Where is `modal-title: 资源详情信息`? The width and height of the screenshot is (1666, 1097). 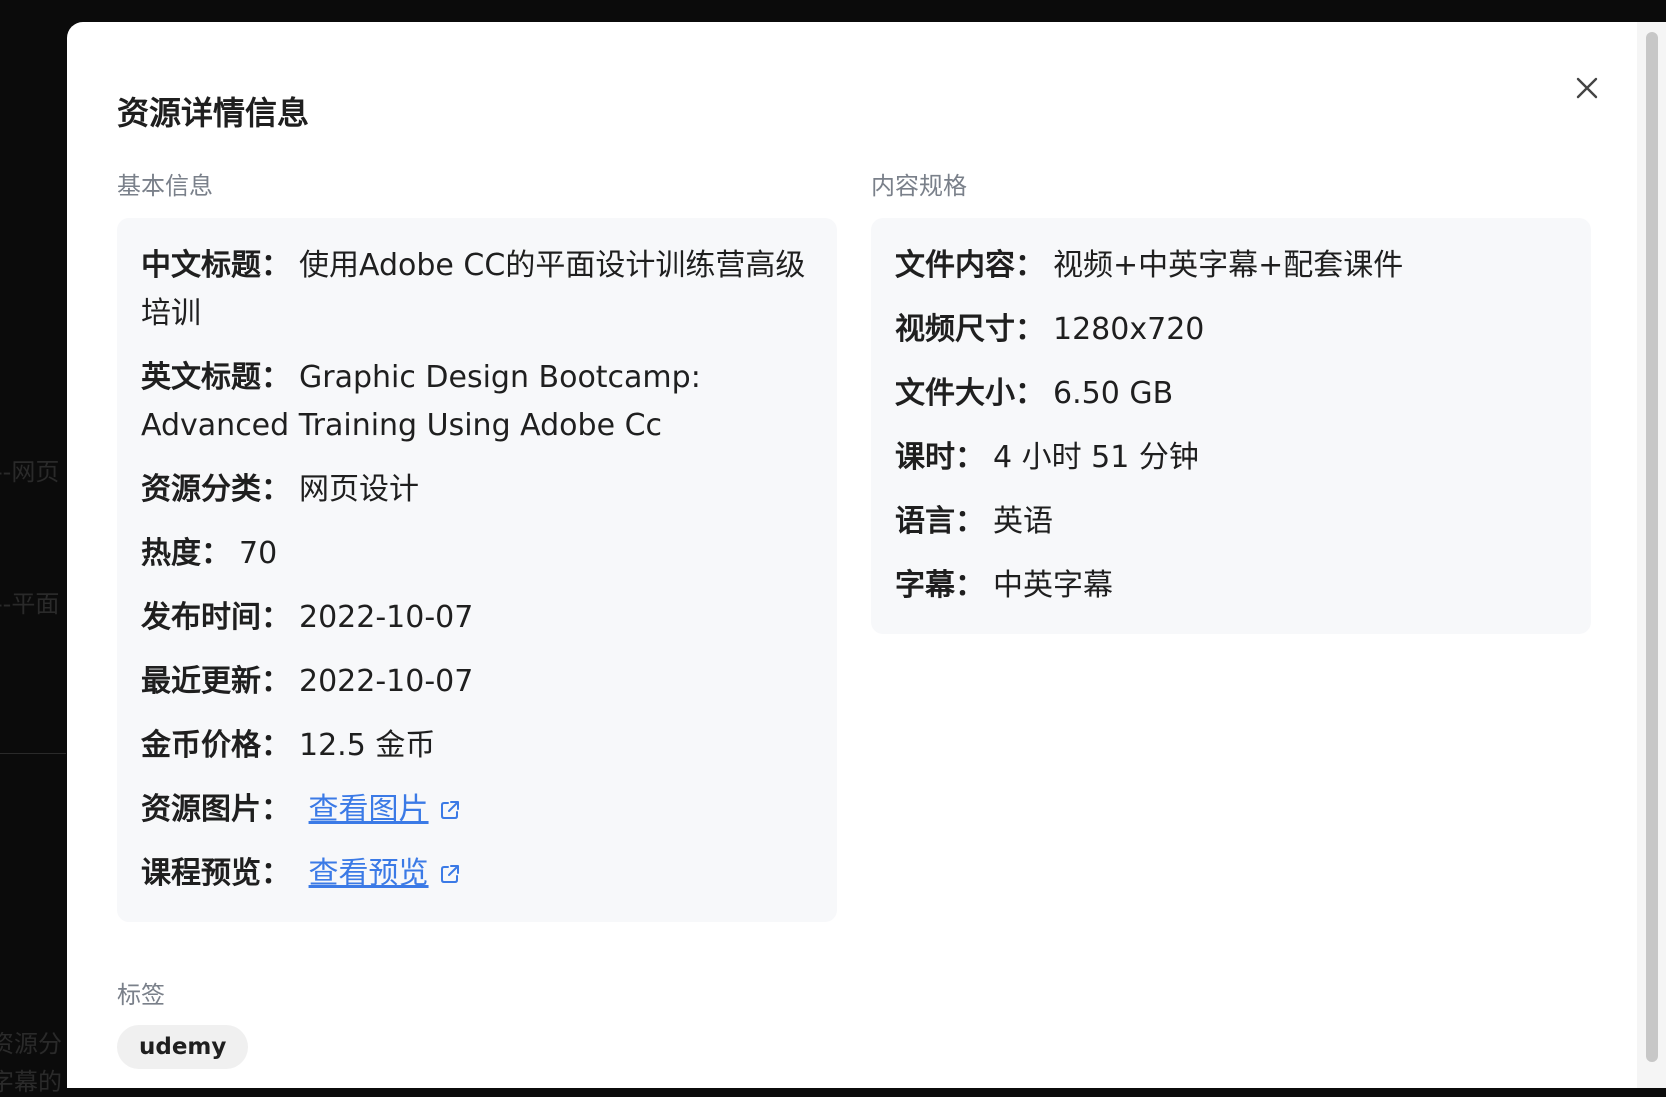
modal-title: 资源详情信息 is located at coordinates (213, 111).